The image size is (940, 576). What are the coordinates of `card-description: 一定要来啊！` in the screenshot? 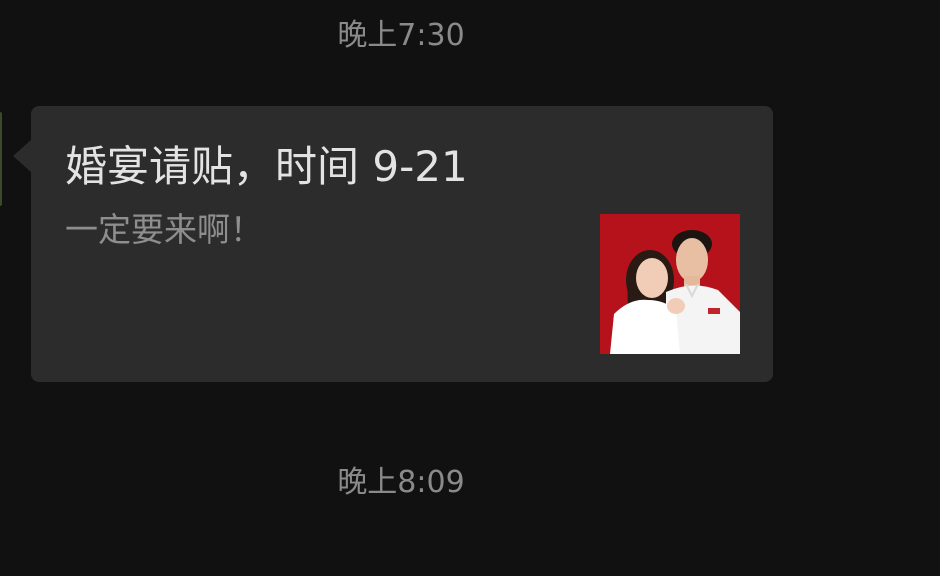 It's located at (164, 229).